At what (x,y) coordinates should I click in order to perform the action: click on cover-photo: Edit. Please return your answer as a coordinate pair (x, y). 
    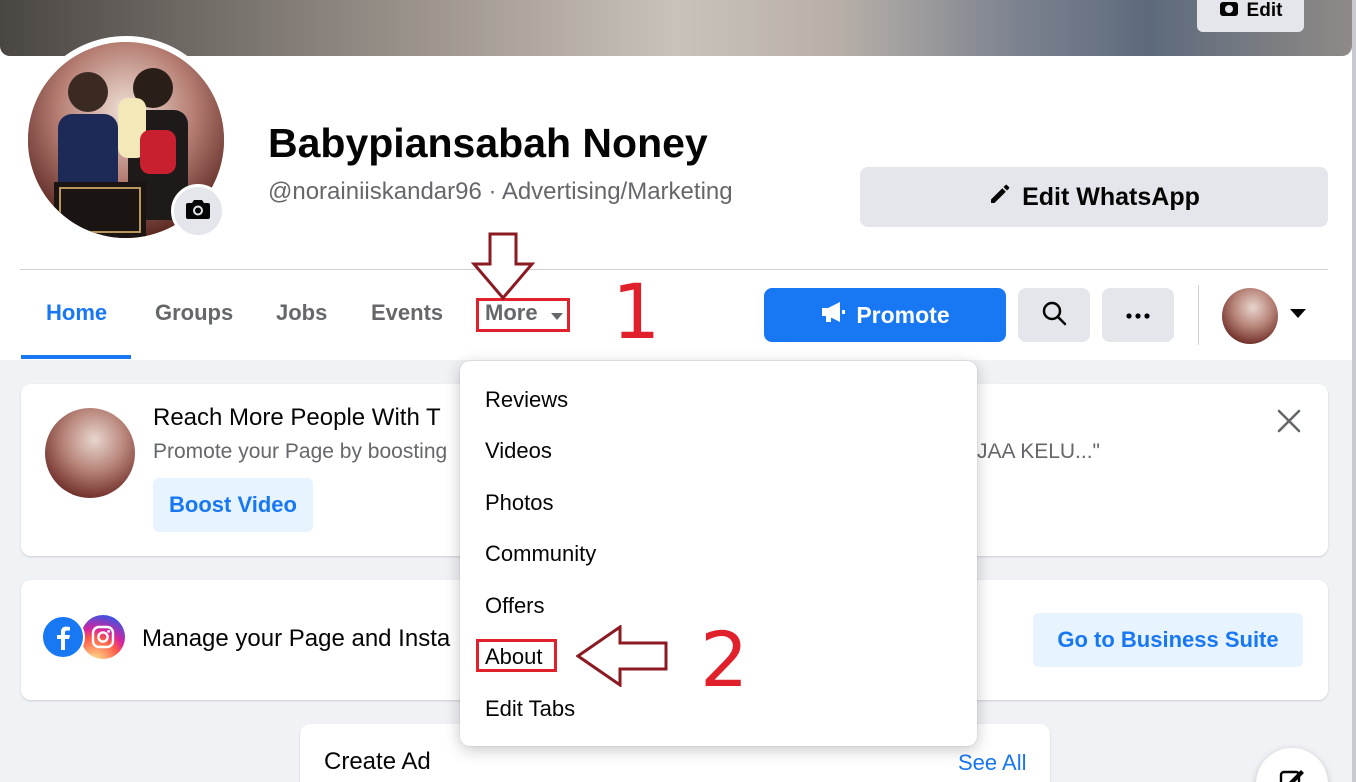
    Looking at the image, I should click on (676, 28).